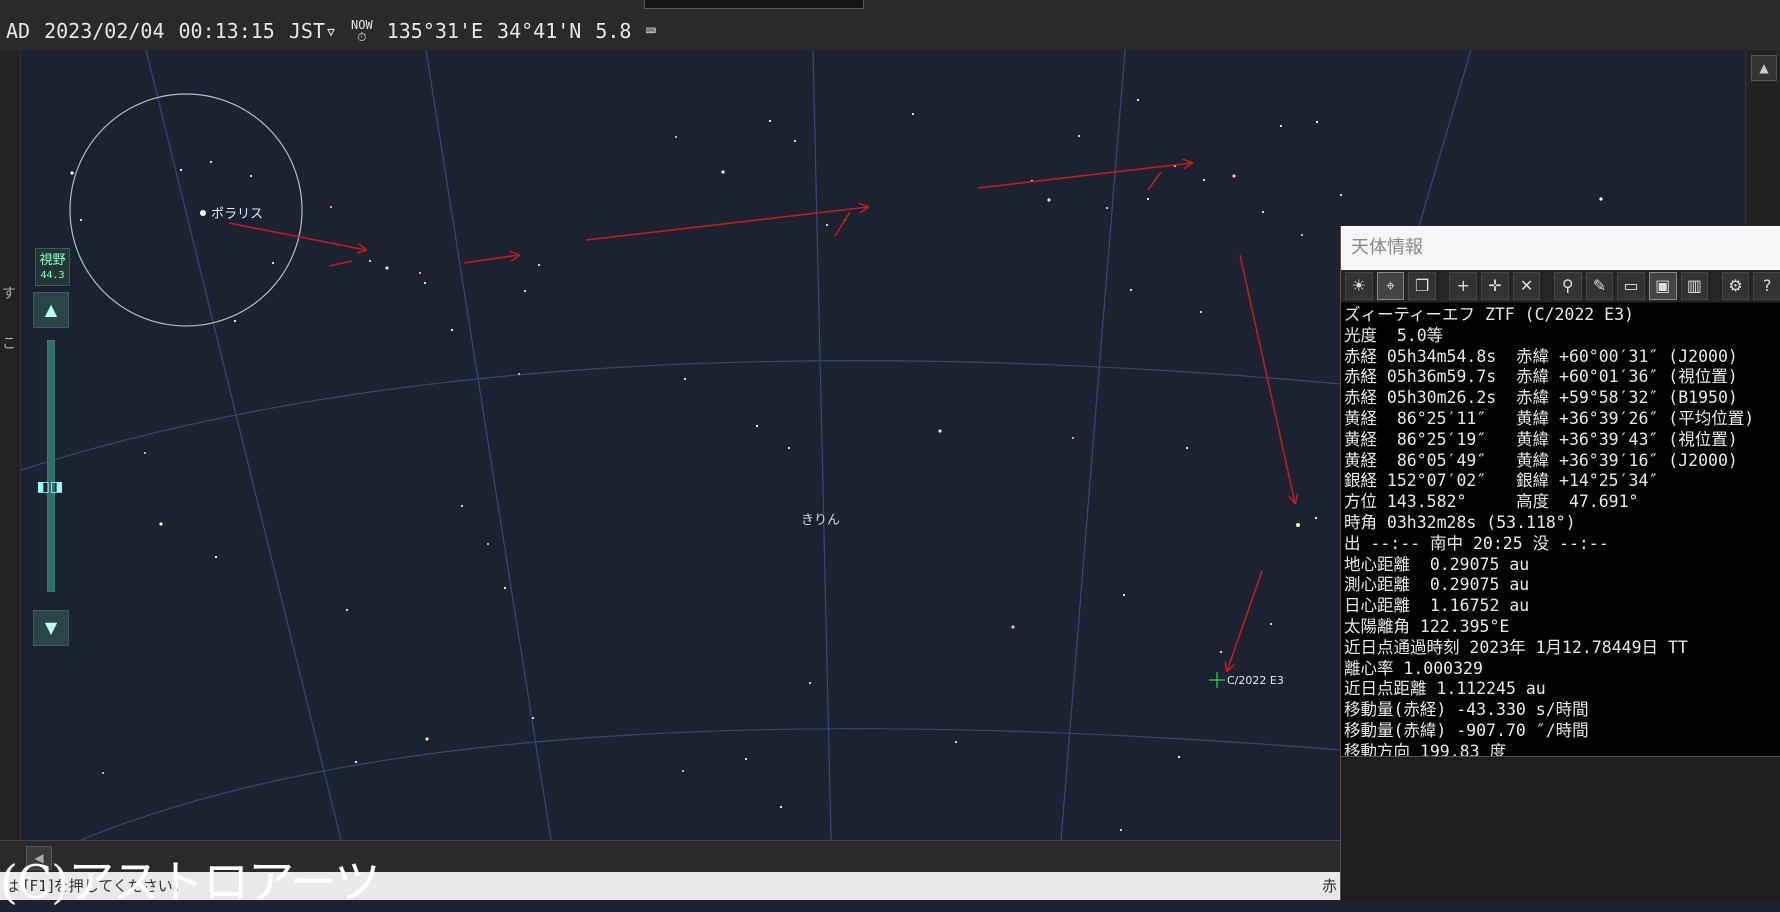 The height and width of the screenshot is (912, 1780). What do you see at coordinates (51, 310) in the screenshot?
I see `zoom-in-button: ▲` at bounding box center [51, 310].